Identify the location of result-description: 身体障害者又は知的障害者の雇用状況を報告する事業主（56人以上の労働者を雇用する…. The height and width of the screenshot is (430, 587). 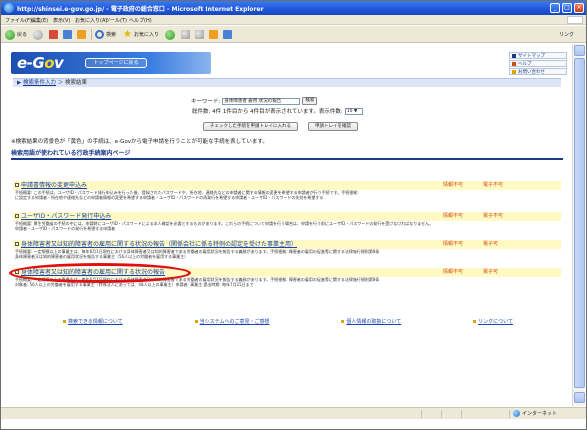
(102, 256).